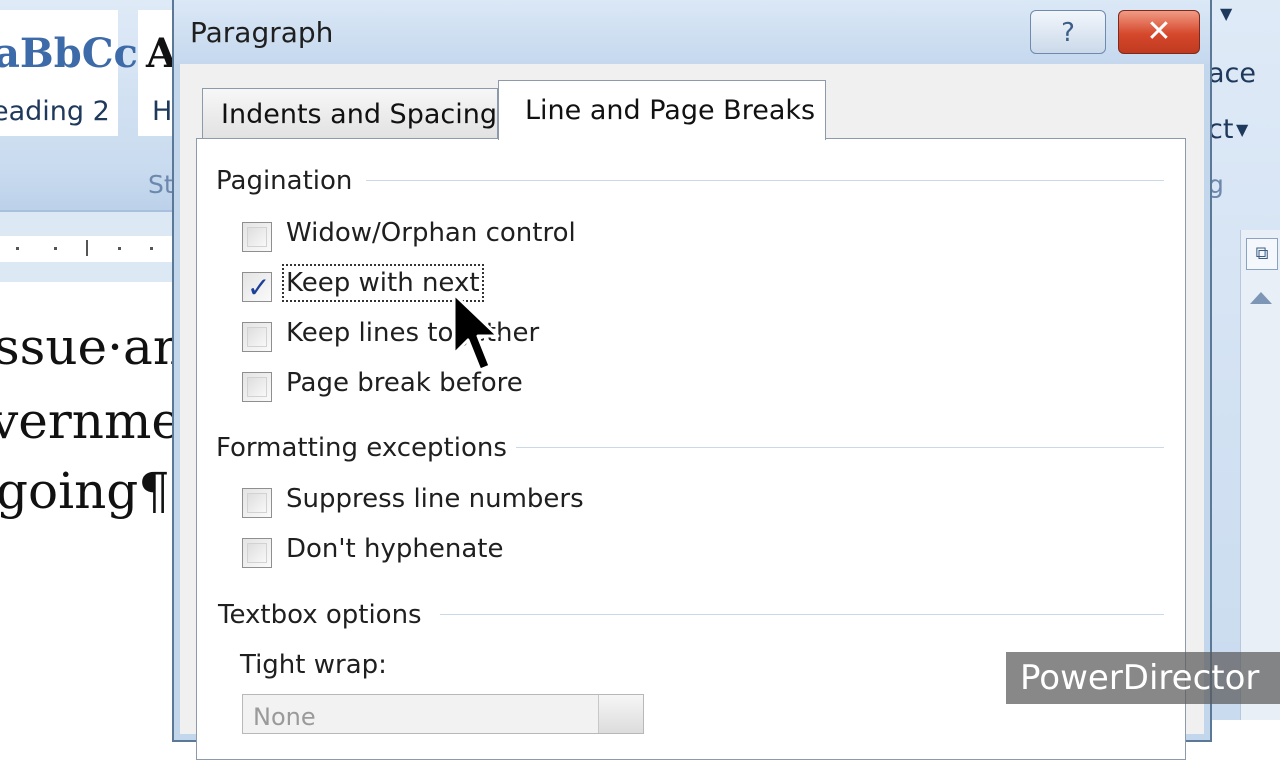 This screenshot has width=1280, height=760. Describe the element at coordinates (92, 347) in the screenshot. I see `document-text-line: ssue·an` at that location.